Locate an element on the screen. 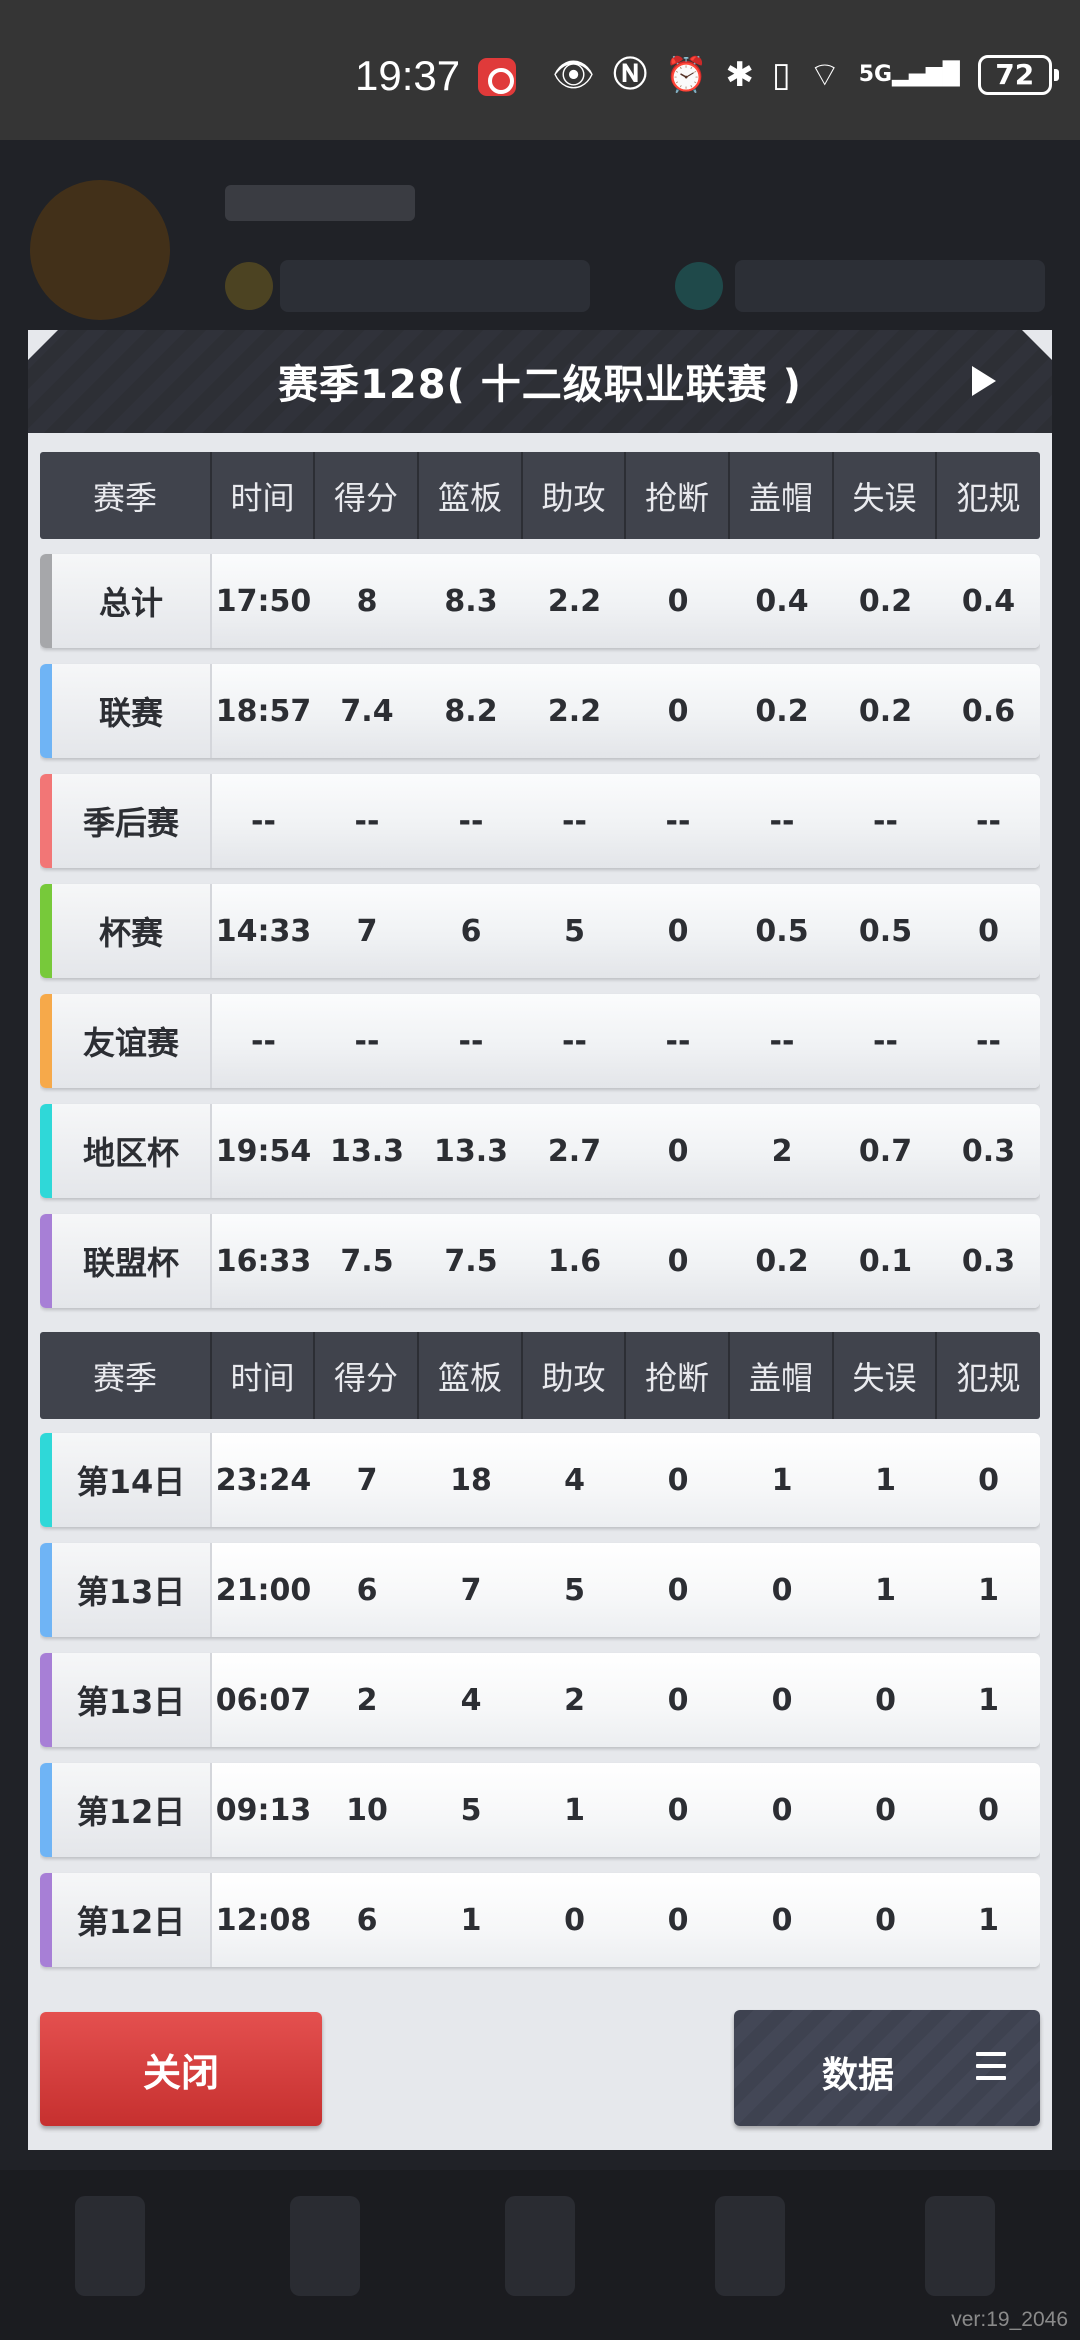  table-row: 总计 17:50 8 8.3 2.2 0 0.4 0.2 0.4 is located at coordinates (540, 601).